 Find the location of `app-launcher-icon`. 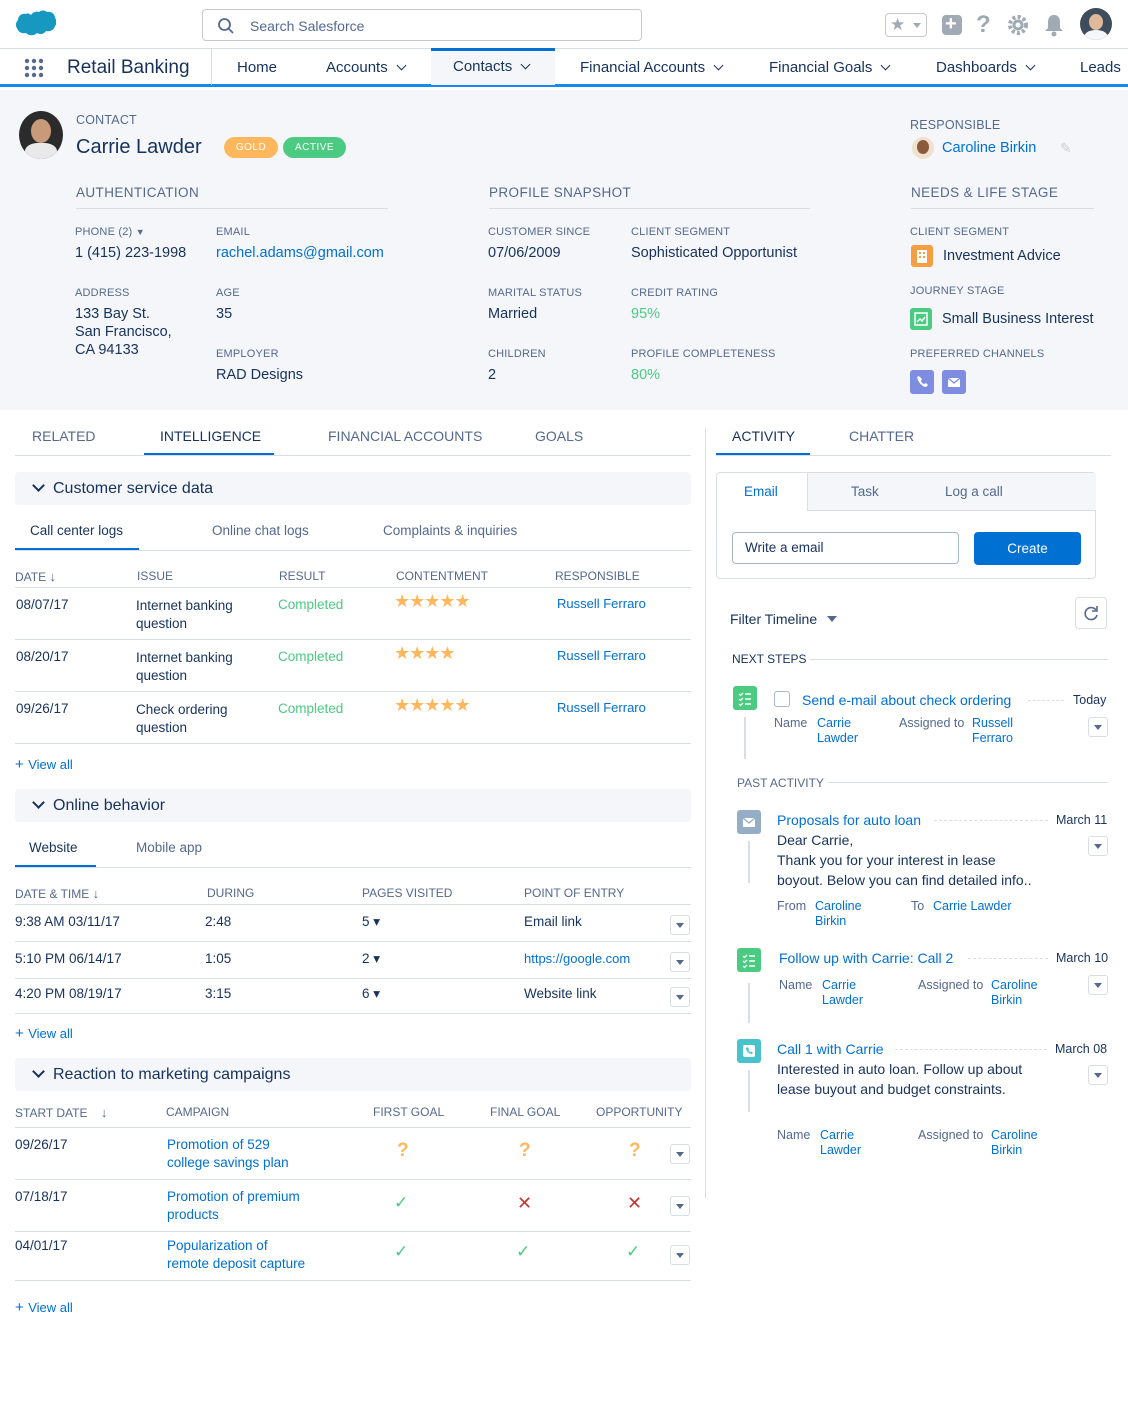

app-launcher-icon is located at coordinates (34, 68).